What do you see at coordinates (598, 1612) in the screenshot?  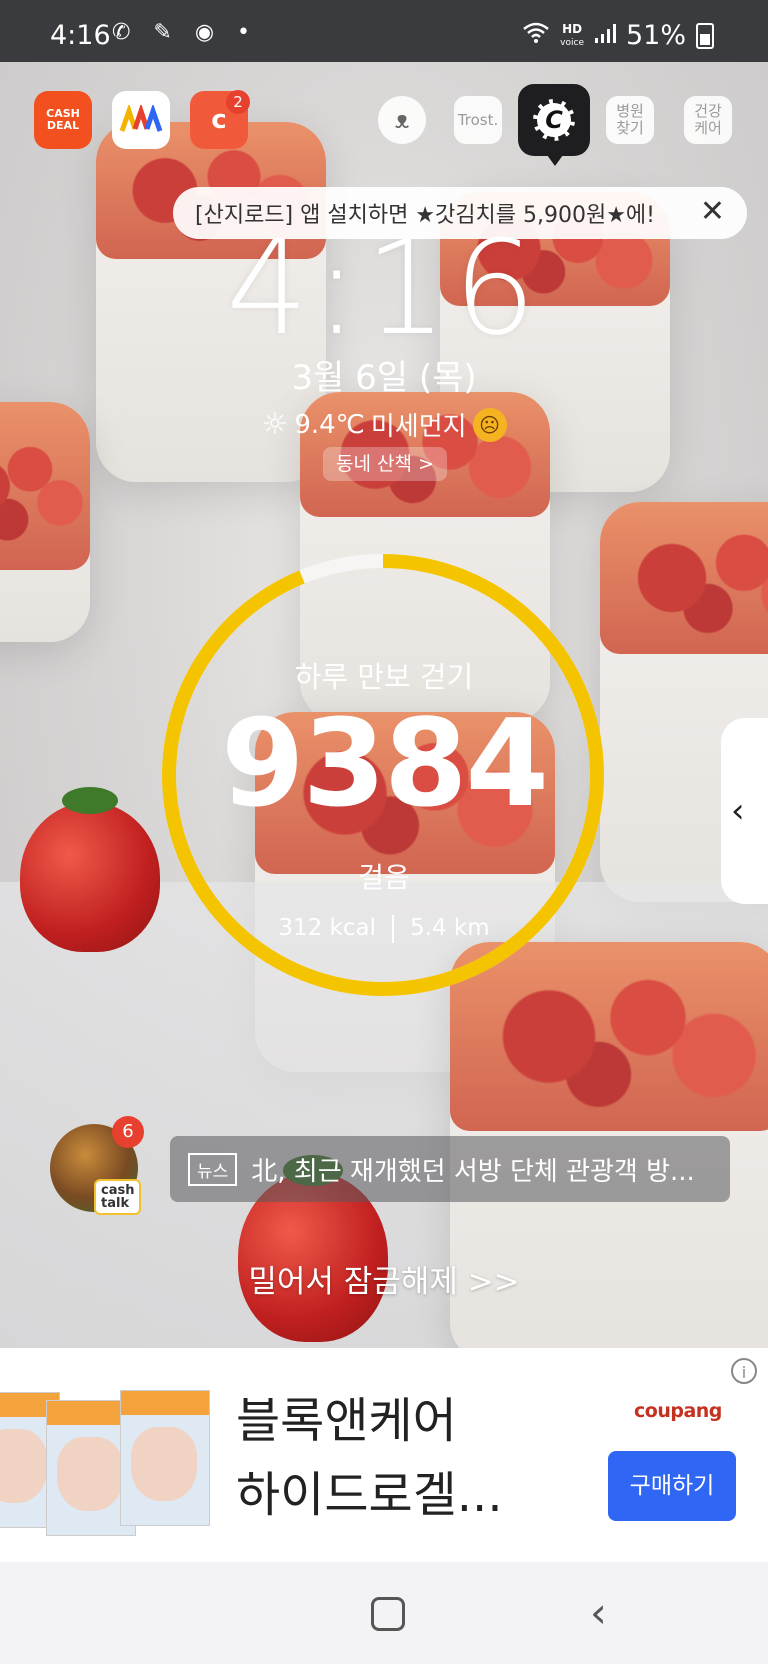 I see `back-icon: ‹` at bounding box center [598, 1612].